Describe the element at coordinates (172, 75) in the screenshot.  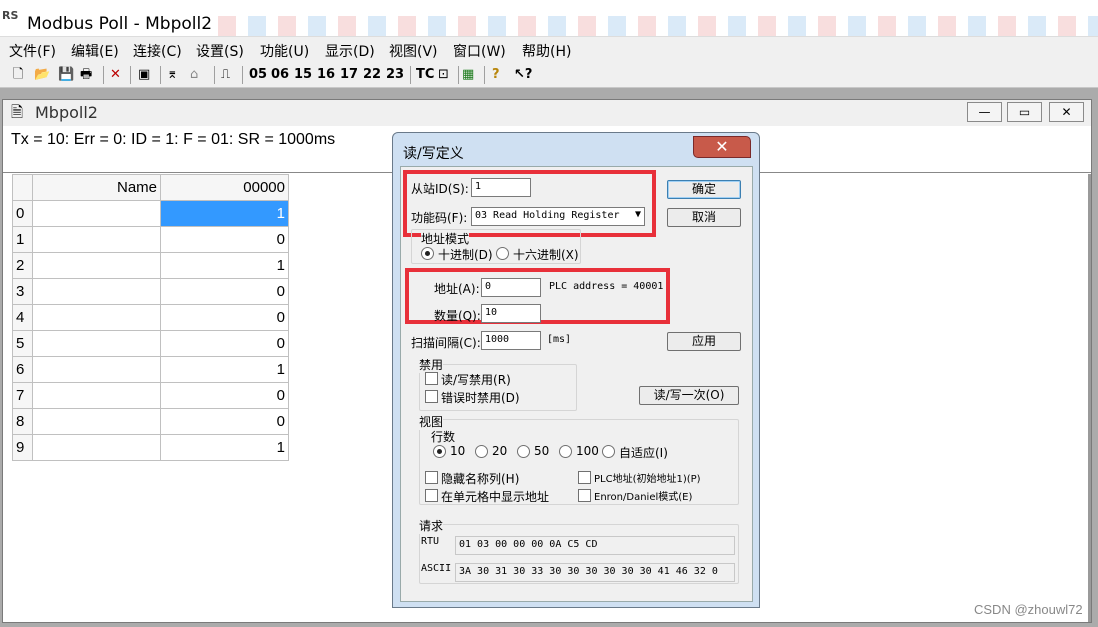
I see `connect-icon: ⌆` at that location.